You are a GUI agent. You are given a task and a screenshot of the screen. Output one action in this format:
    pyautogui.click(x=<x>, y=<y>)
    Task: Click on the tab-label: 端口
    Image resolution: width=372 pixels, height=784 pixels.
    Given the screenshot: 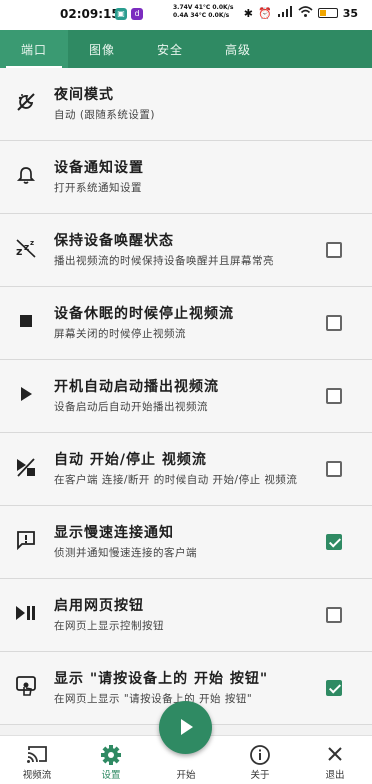 What is the action you would take?
    pyautogui.click(x=33, y=49)
    